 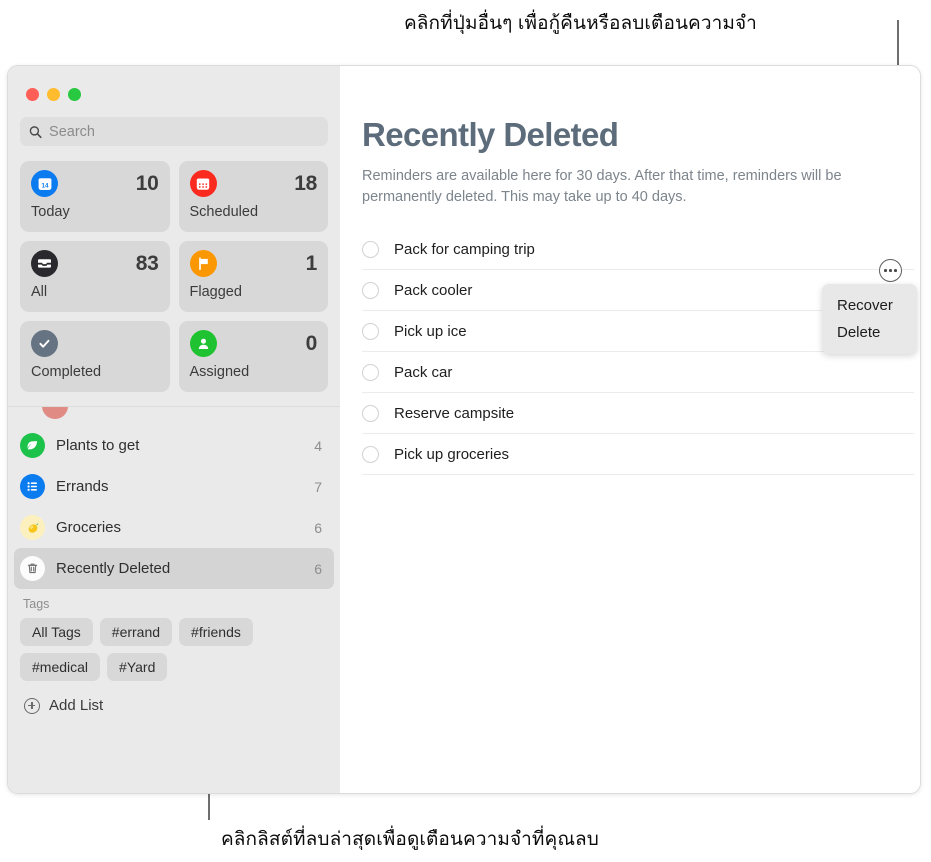 What do you see at coordinates (95, 276) in the screenshot?
I see `quick-card-all: 83 All` at bounding box center [95, 276].